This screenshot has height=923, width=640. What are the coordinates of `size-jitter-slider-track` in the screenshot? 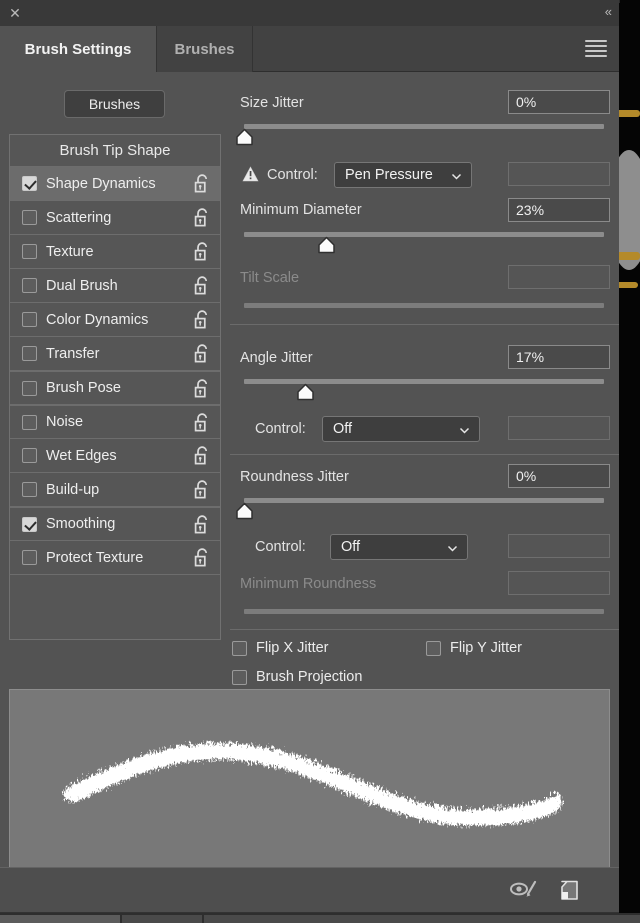 It's located at (424, 126).